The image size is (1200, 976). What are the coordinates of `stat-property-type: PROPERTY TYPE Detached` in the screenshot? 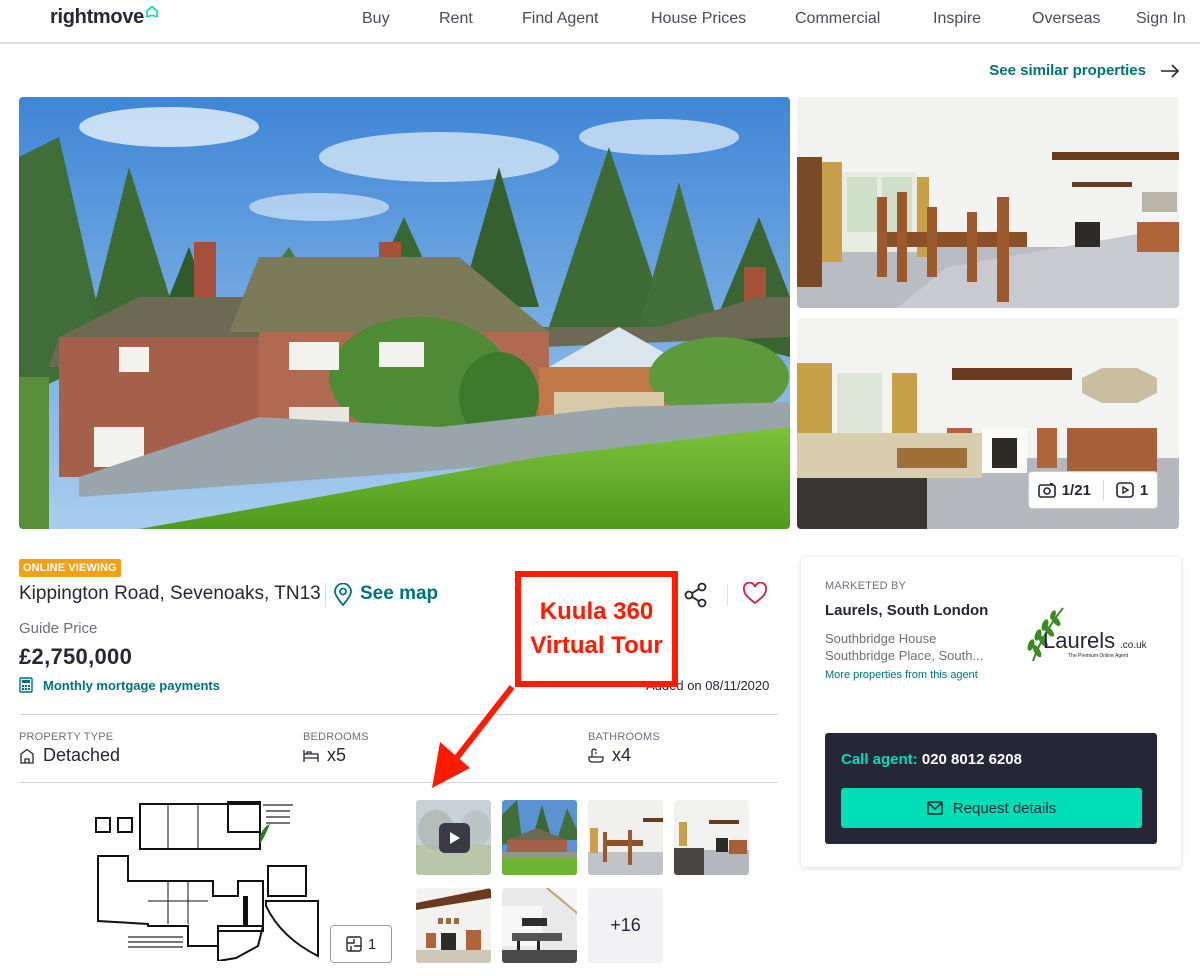 It's located at (69, 748).